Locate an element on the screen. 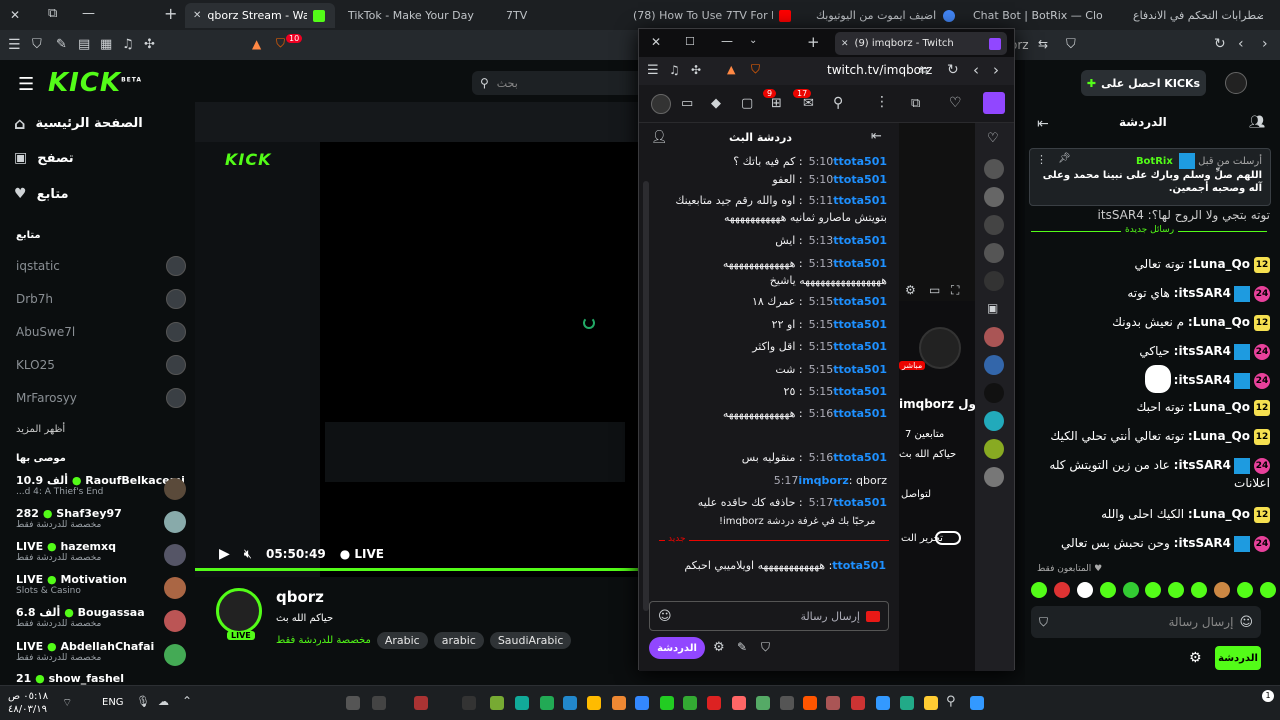 Image resolution: width=1280 pixels, height=720 pixels. following-channel: KLO25 is located at coordinates (101, 365).